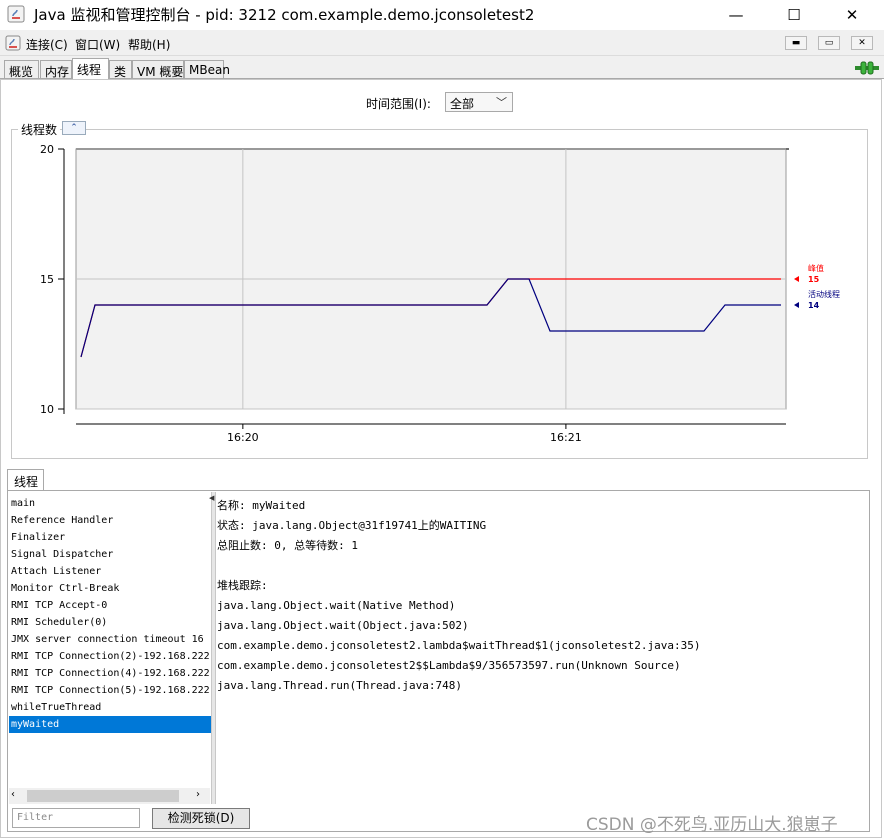  What do you see at coordinates (829, 43) in the screenshot?
I see `inner-restore-button: ▭` at bounding box center [829, 43].